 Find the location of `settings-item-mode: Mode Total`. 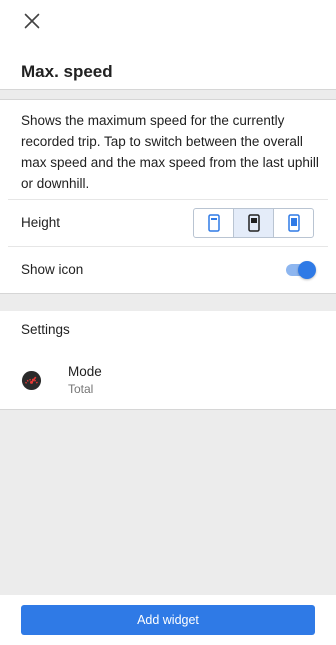

settings-item-mode: Mode Total is located at coordinates (168, 380).